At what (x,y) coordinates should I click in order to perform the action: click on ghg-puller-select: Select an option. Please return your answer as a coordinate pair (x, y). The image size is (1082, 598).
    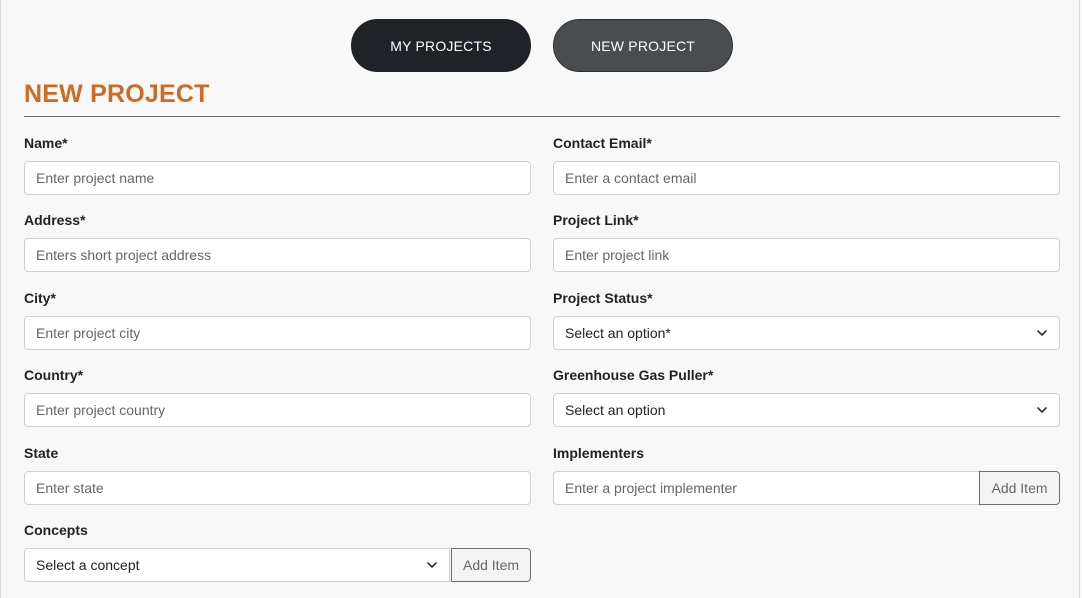
    Looking at the image, I should click on (806, 410).